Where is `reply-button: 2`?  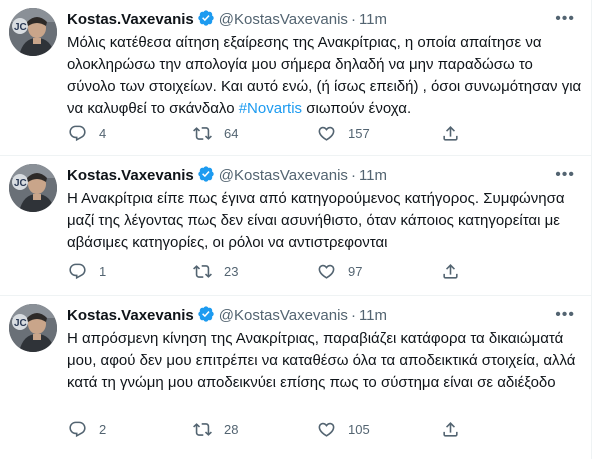 reply-button: 2 is located at coordinates (87, 429).